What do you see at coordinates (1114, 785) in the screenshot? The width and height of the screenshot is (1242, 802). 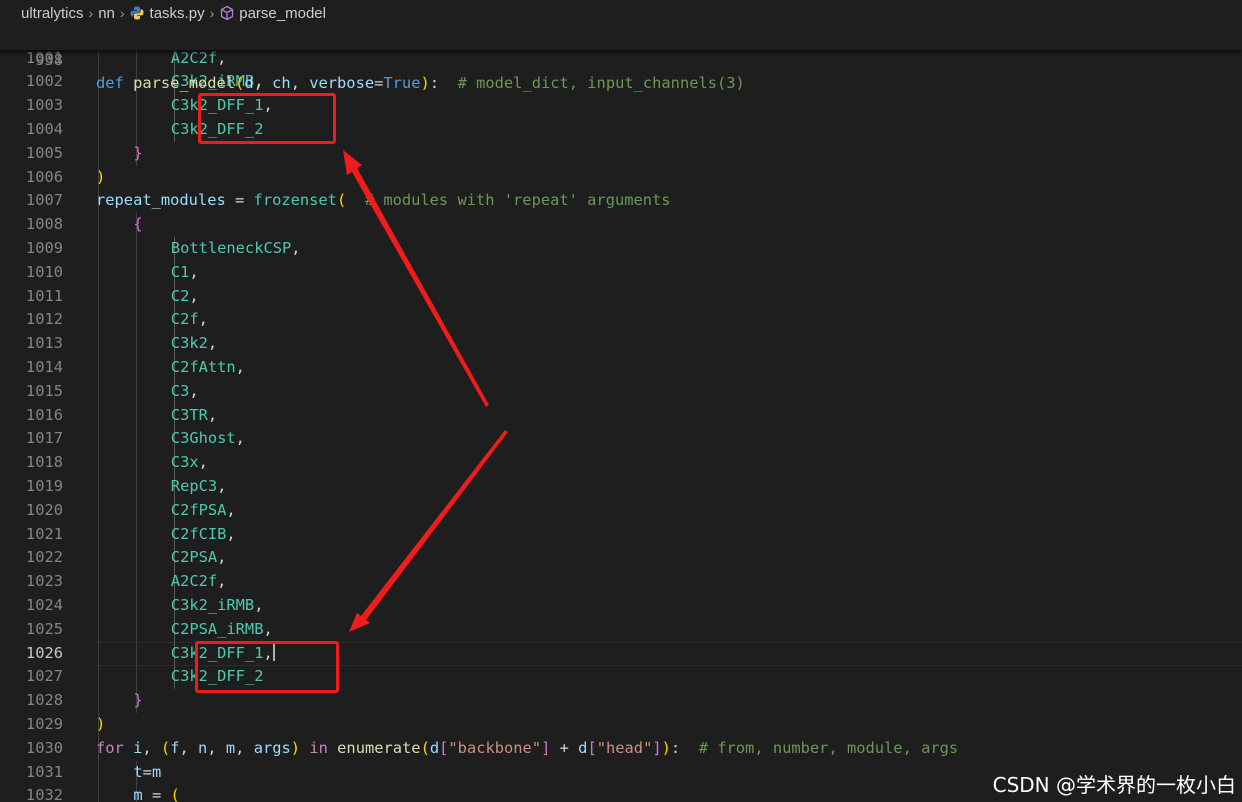 I see `watermark: CSDN @学术界的一枚小白` at bounding box center [1114, 785].